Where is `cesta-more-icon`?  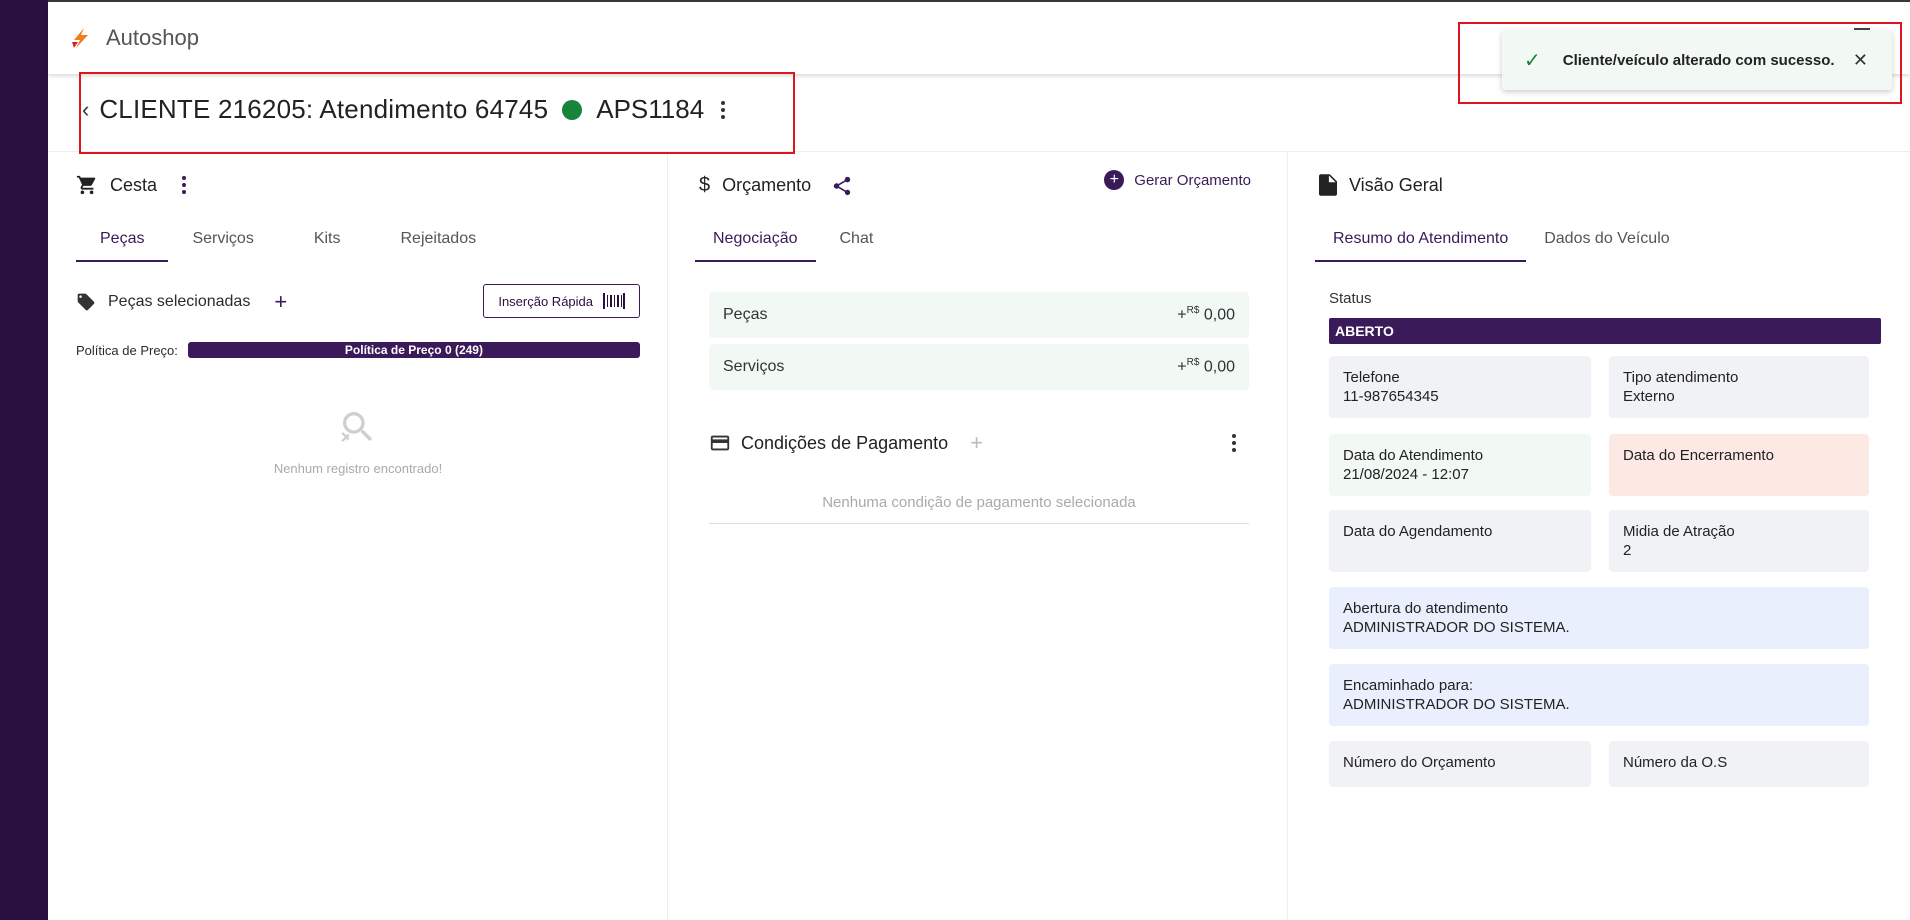
cesta-more-icon is located at coordinates (184, 185).